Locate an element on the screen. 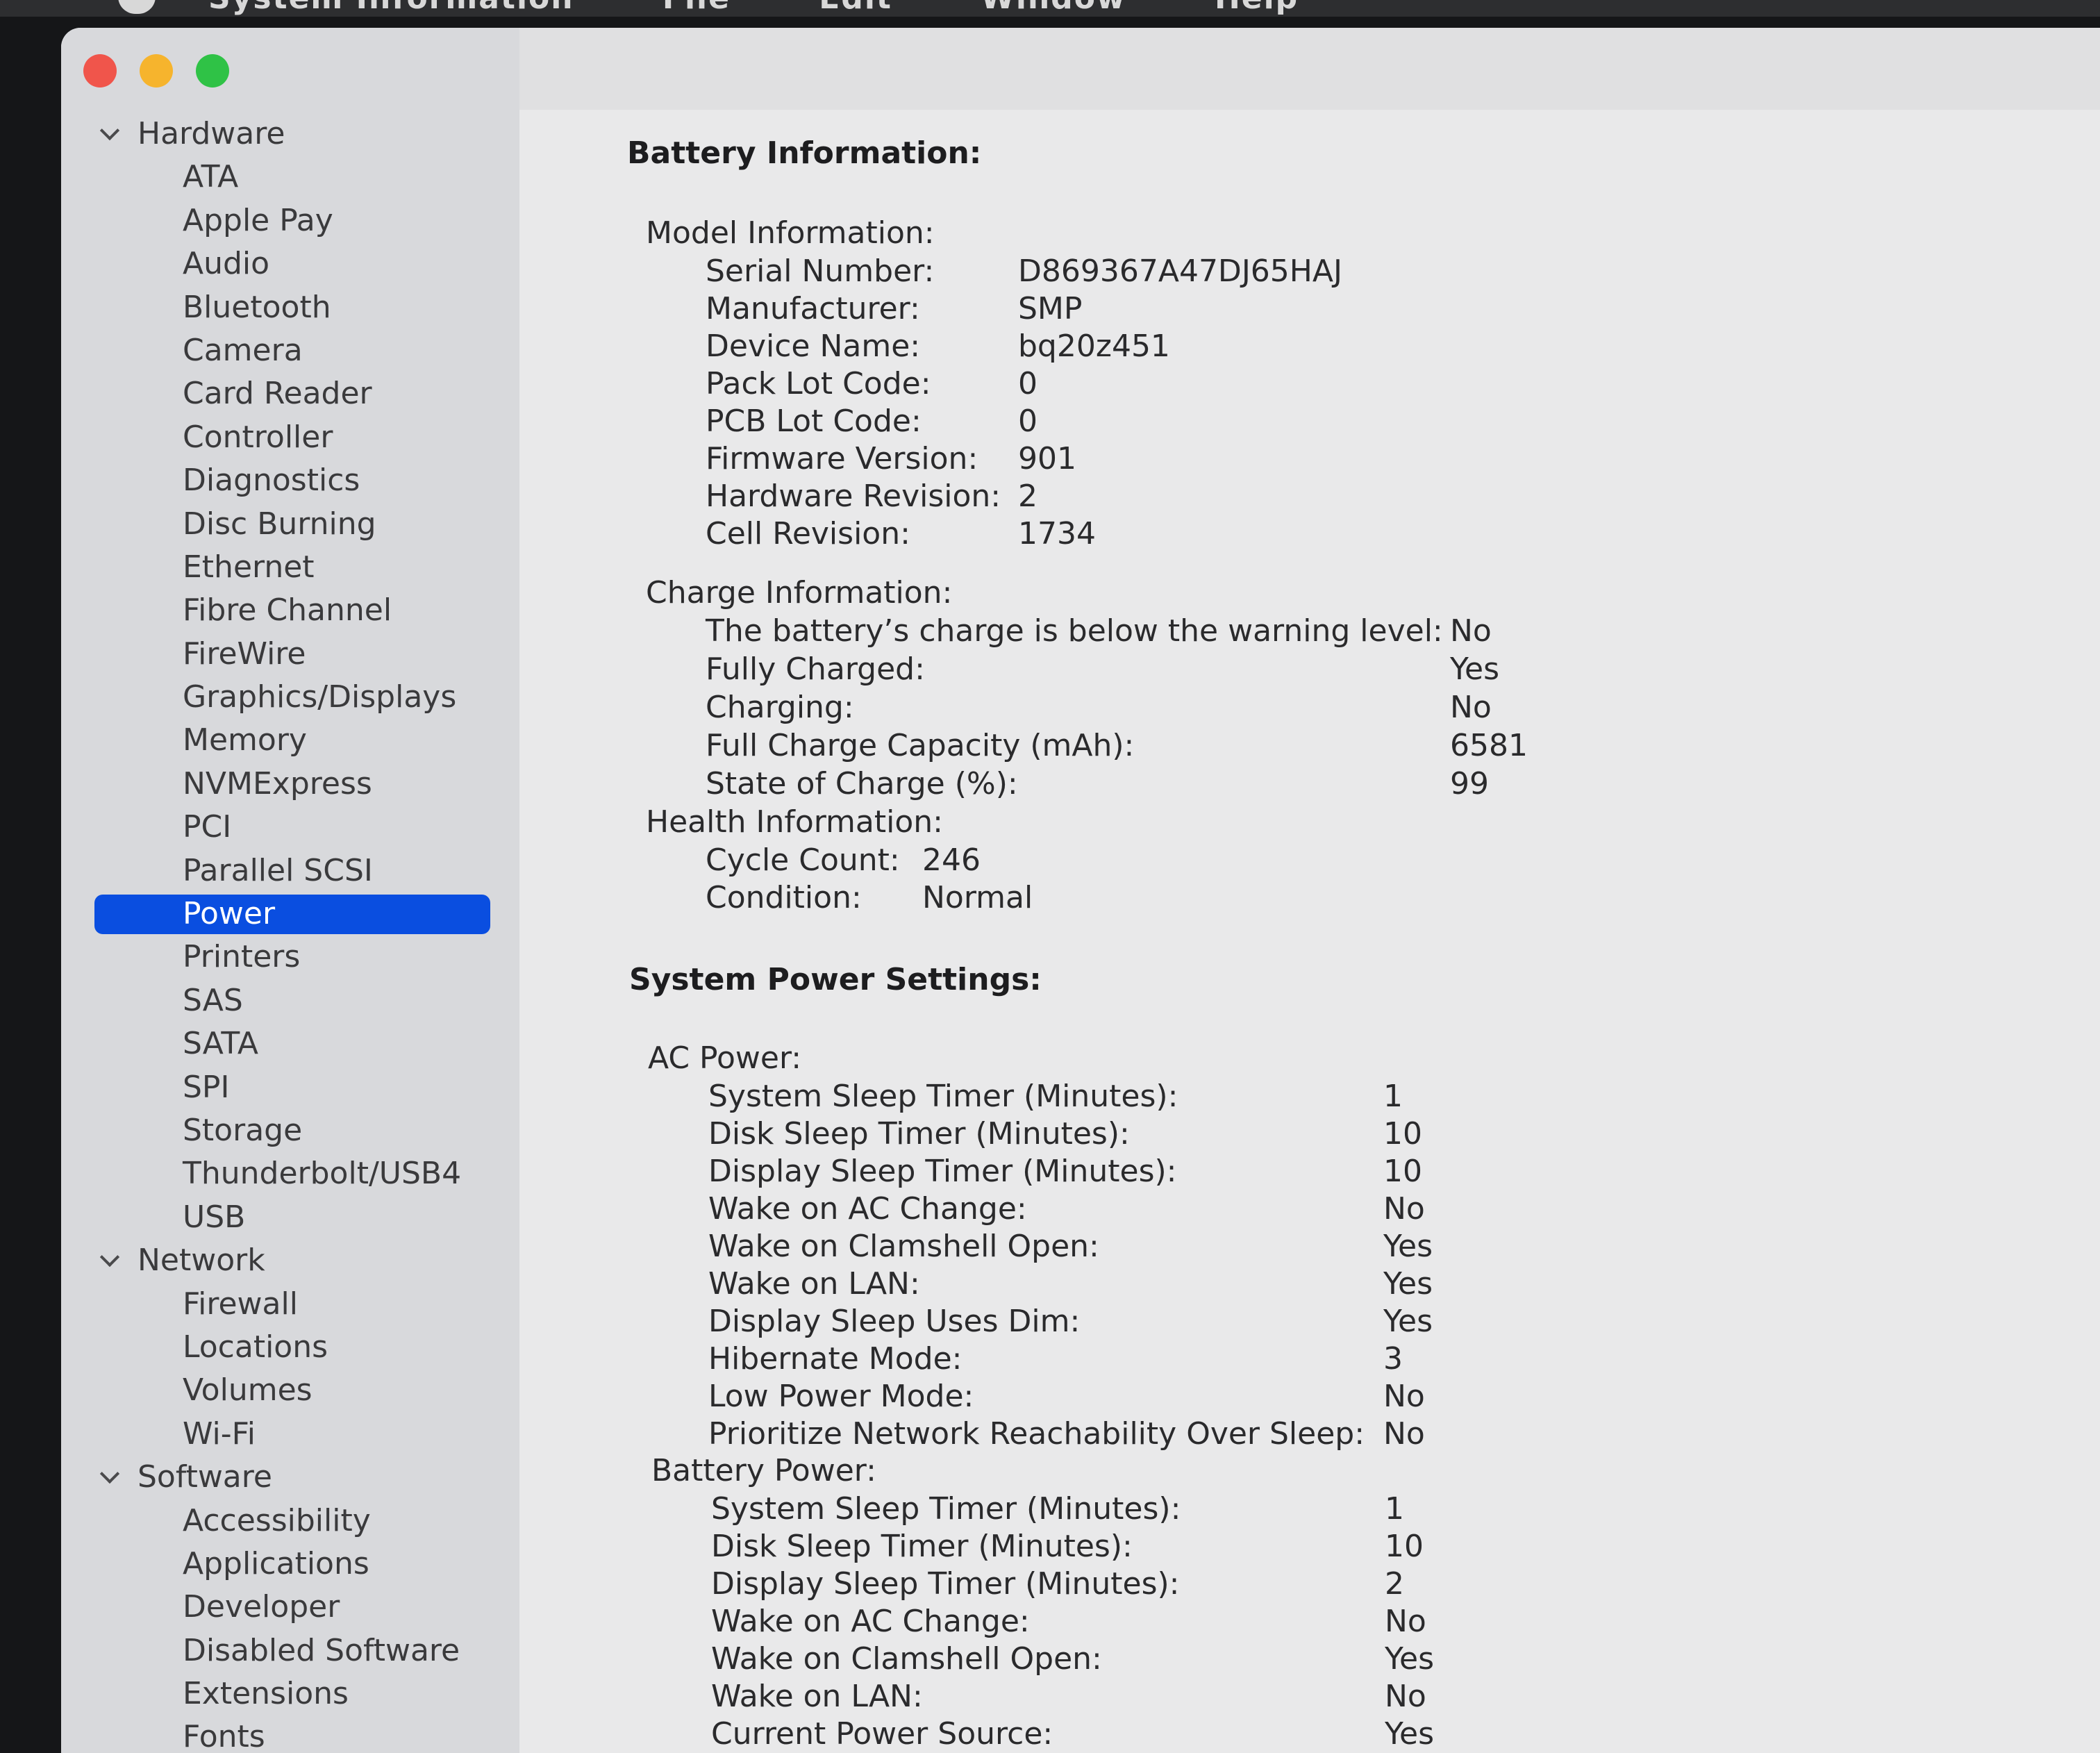 Image resolution: width=2100 pixels, height=1753 pixels. sidebar-item-fibre-channel: Fibre Channel is located at coordinates (290, 610).